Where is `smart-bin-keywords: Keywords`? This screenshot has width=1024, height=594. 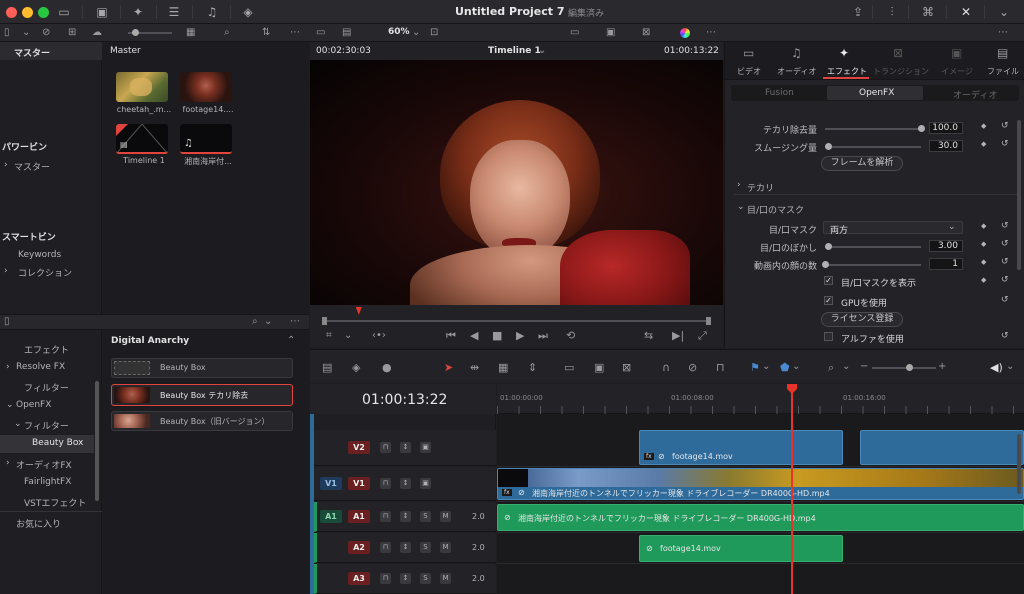
smart-bin-keywords: Keywords is located at coordinates (39, 255).